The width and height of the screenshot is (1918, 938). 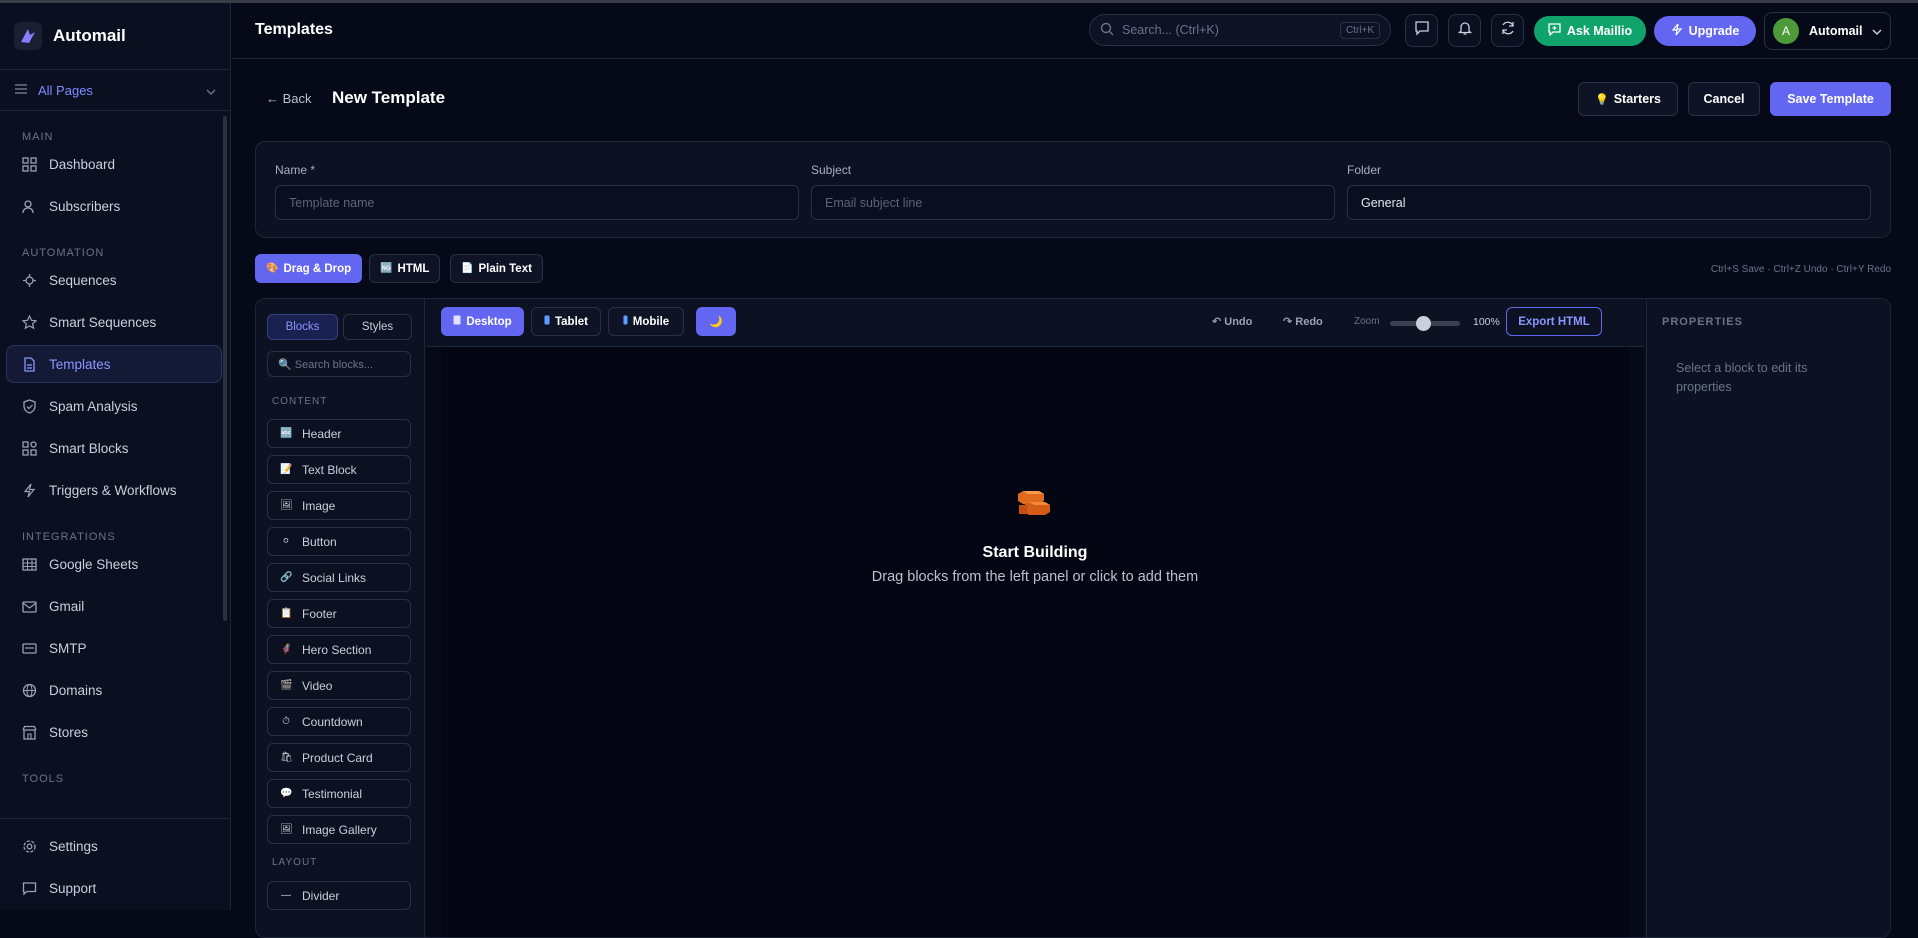 I want to click on sidebar-item-triggers-workflows: Triggers & Workflows, so click(x=114, y=490).